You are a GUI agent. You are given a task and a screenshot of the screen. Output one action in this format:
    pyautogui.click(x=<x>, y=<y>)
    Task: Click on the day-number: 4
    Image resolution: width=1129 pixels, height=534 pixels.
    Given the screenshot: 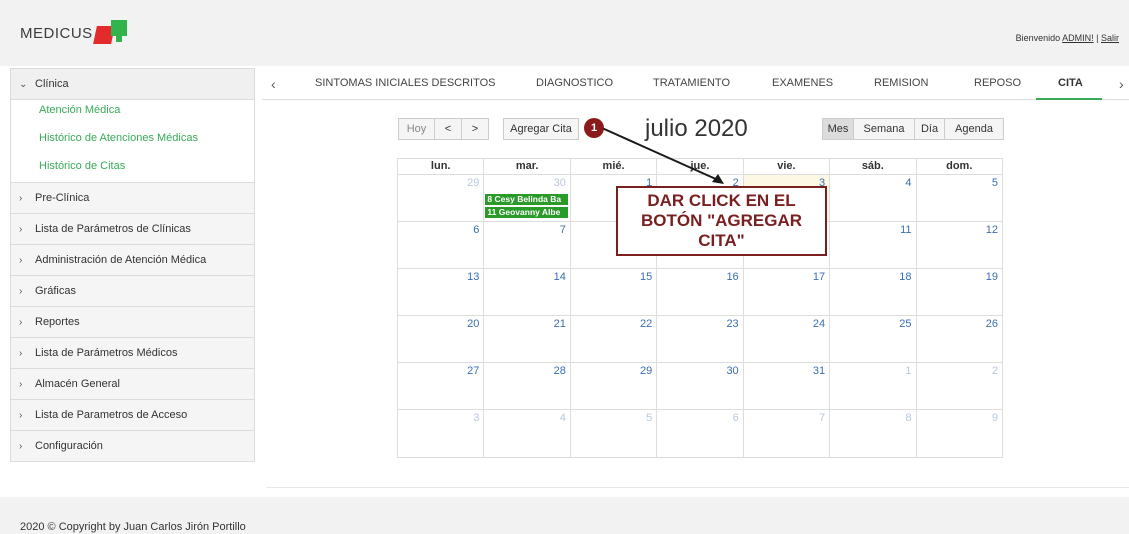 What is the action you would take?
    pyautogui.click(x=908, y=183)
    